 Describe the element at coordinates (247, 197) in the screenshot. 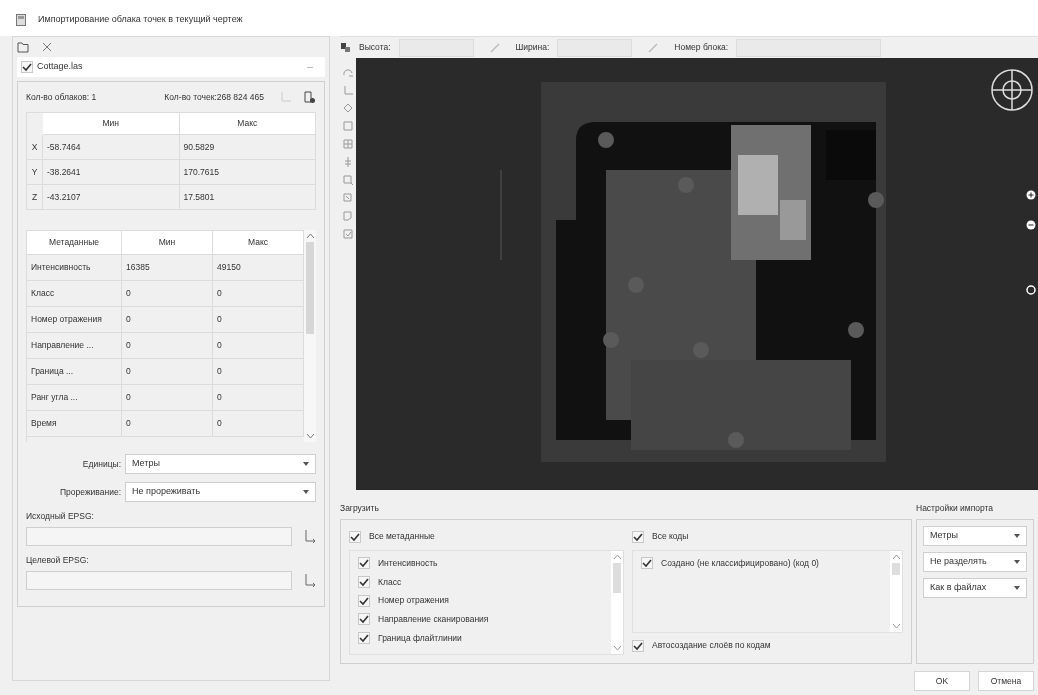

I see `table-cell: 17.5801` at that location.